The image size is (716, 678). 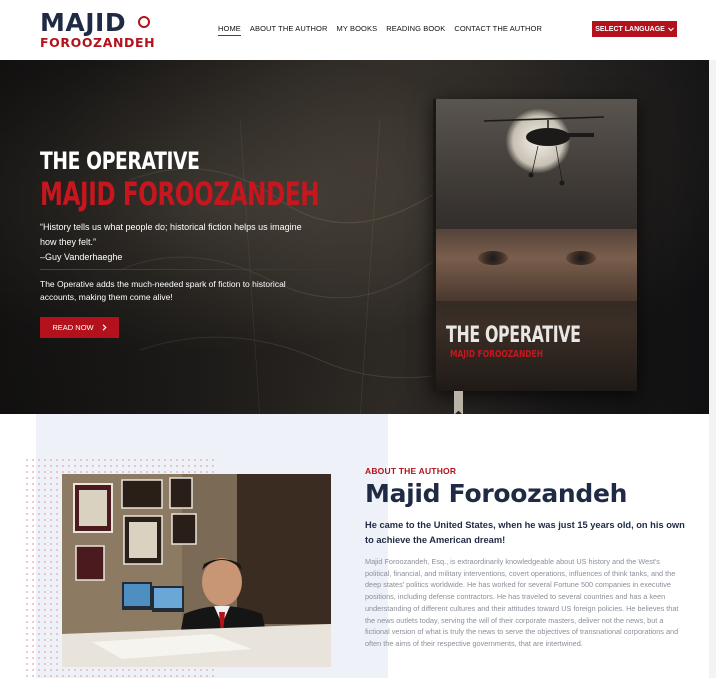 What do you see at coordinates (104, 327) in the screenshot?
I see `chevron-right-icon` at bounding box center [104, 327].